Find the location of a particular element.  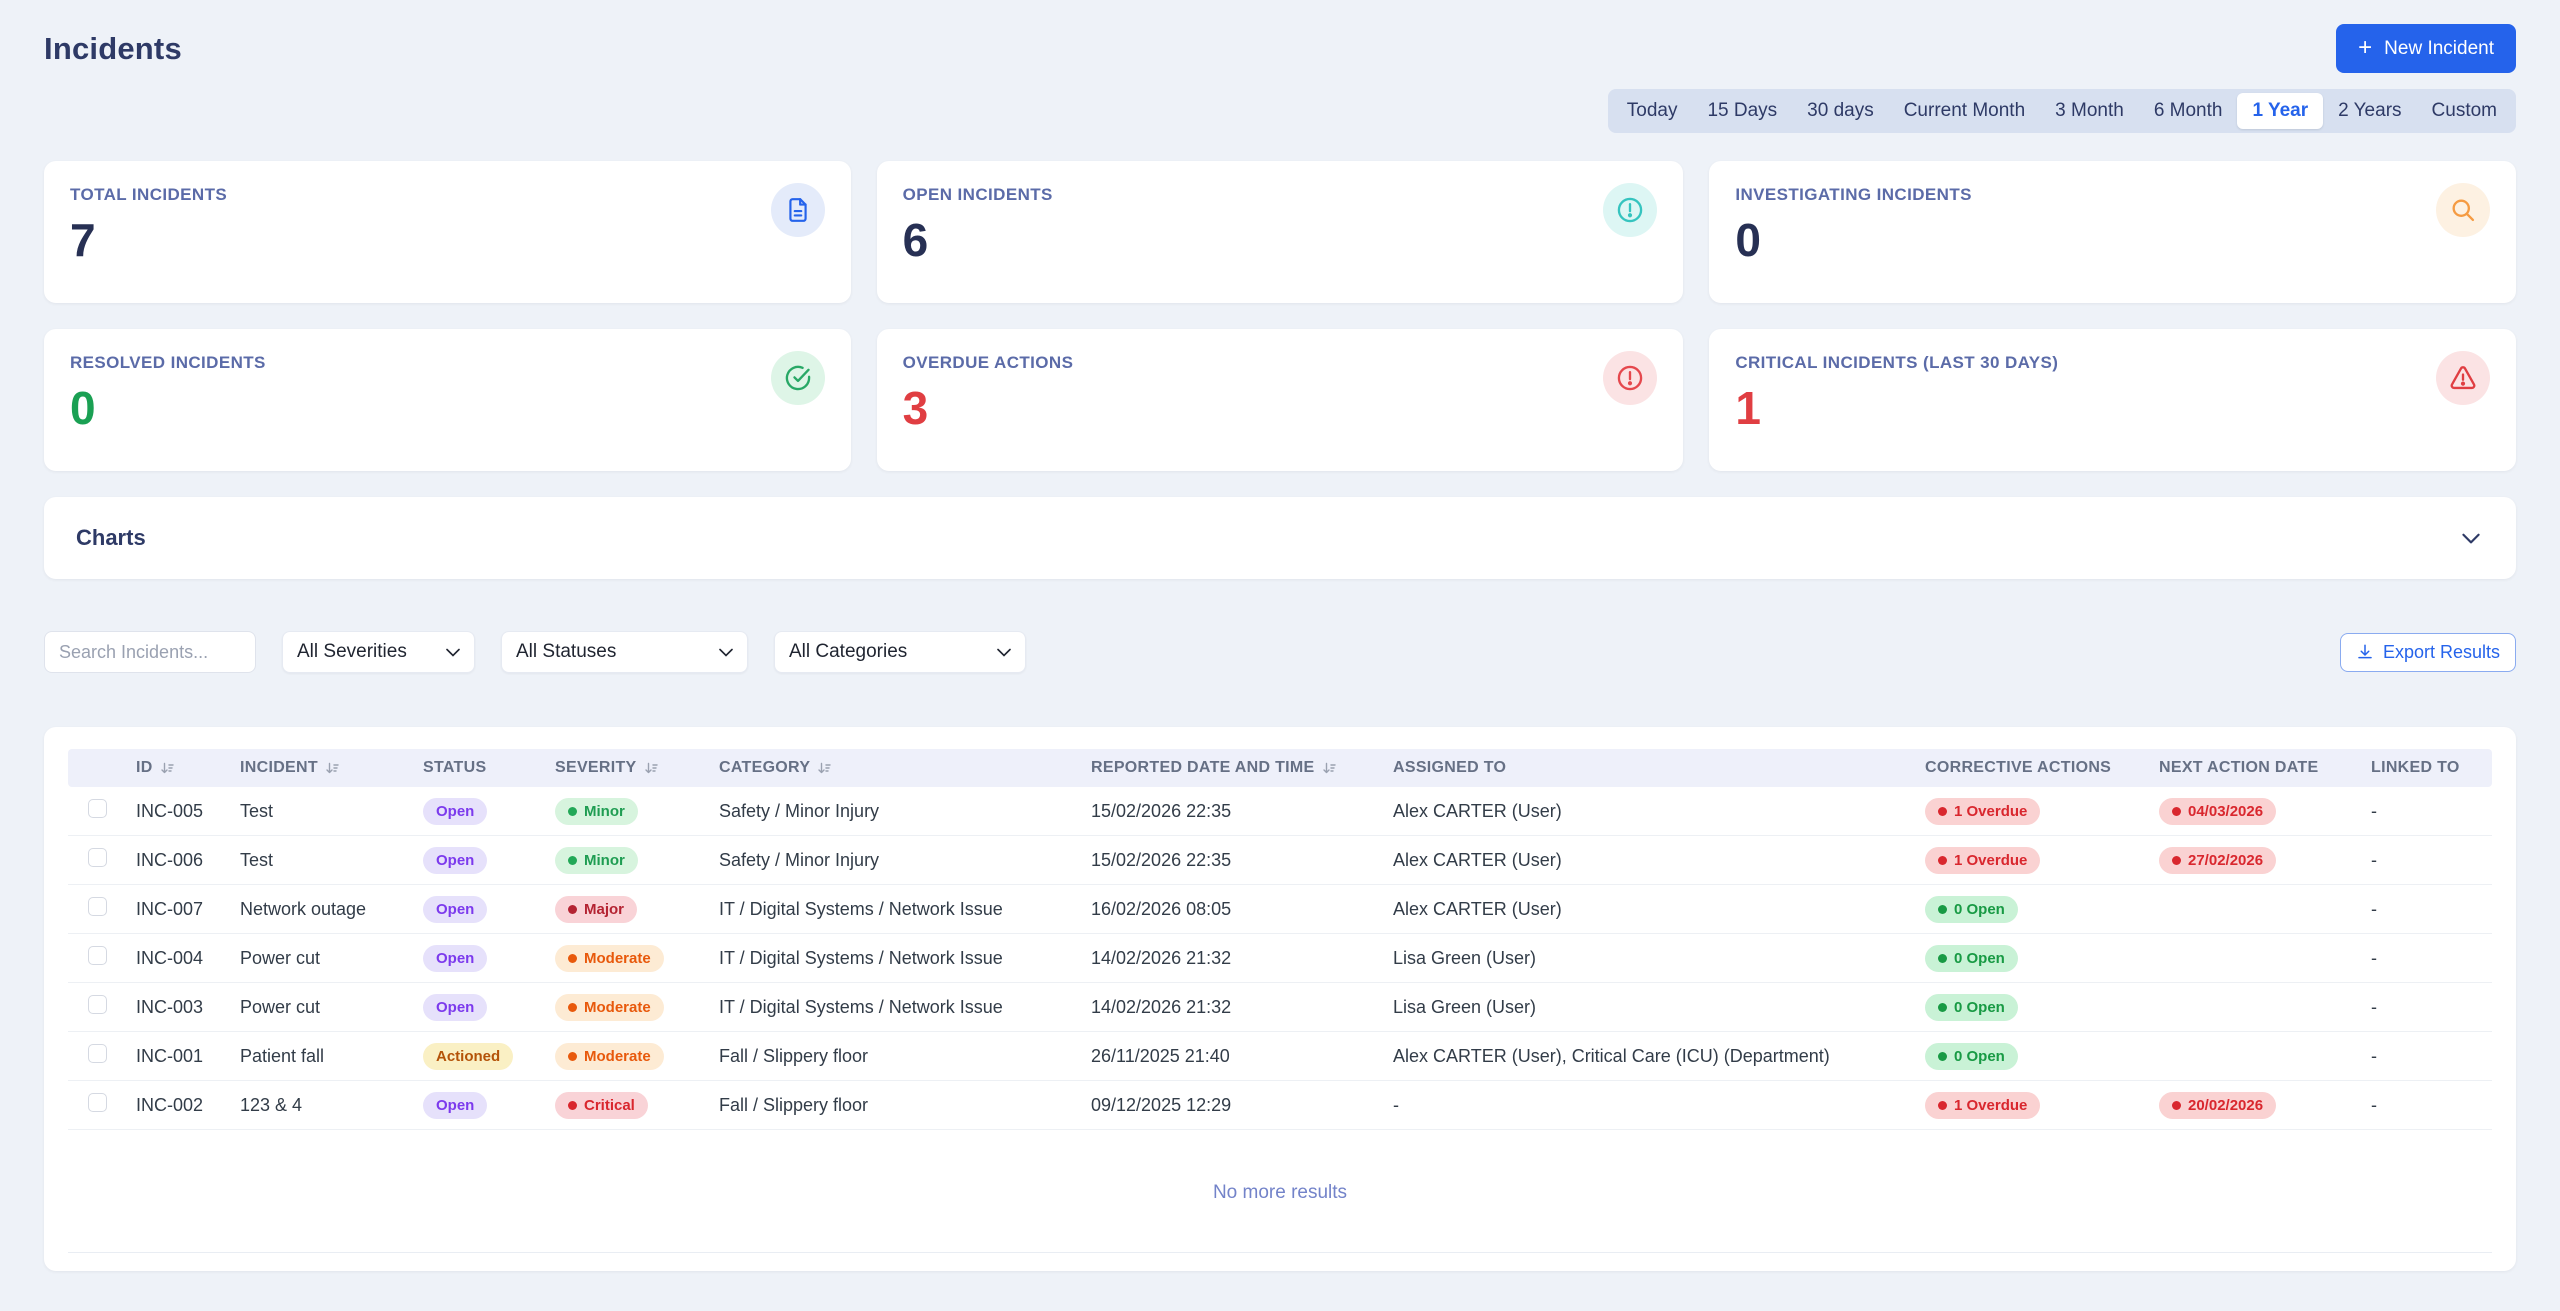

stat-card-critical-incidents: CRITICAL INCIDENTS (LAST 30 DAYS) 1 is located at coordinates (2112, 400).